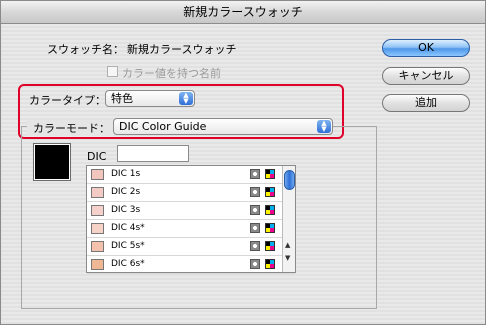 Image resolution: width=486 pixels, height=325 pixels. What do you see at coordinates (85, 49) in the screenshot?
I see `swatch-name-label: スウォッチ名：` at bounding box center [85, 49].